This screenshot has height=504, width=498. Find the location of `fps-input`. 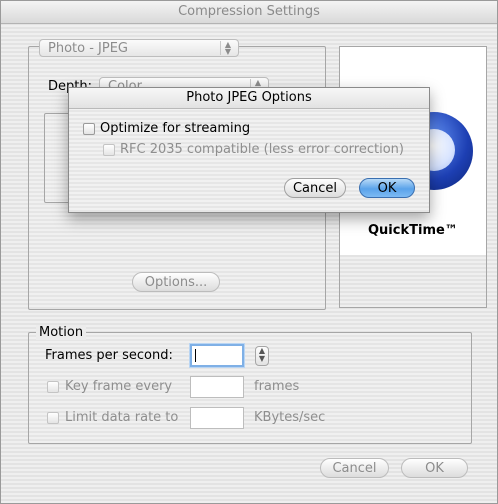

fps-input is located at coordinates (217, 355).